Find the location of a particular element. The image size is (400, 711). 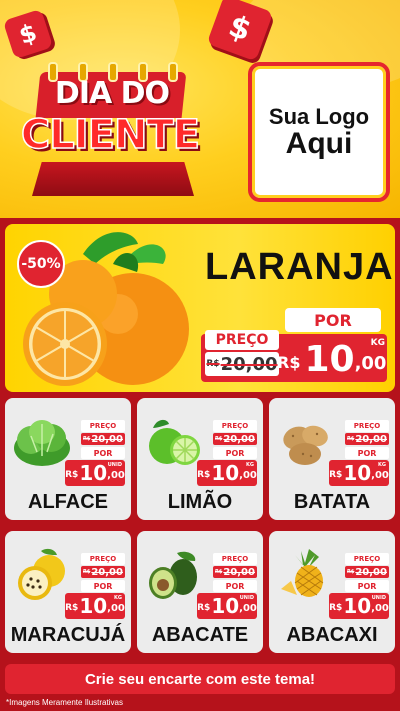

hero-product-name: LARANJA is located at coordinates (299, 267).